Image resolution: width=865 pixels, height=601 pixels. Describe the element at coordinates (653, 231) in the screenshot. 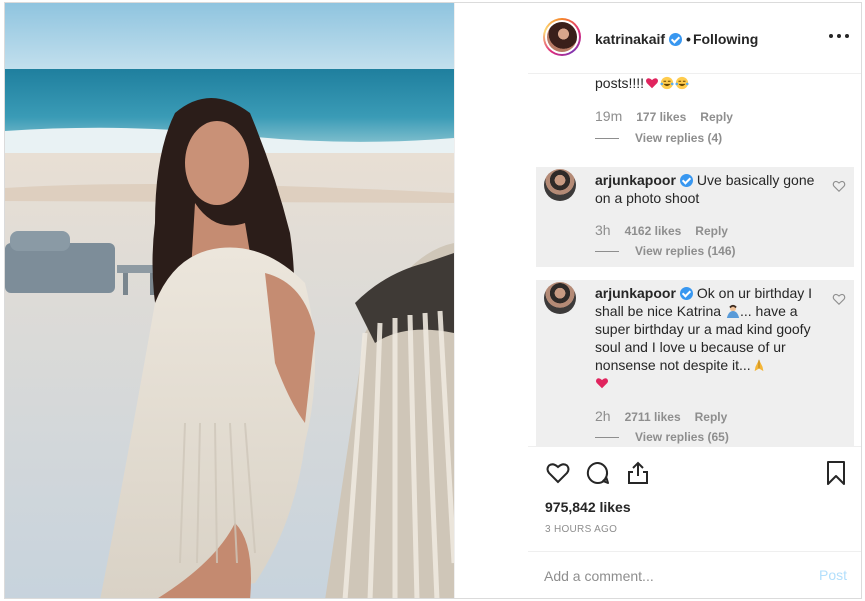

I see `comment-likes: 4162 likes` at that location.